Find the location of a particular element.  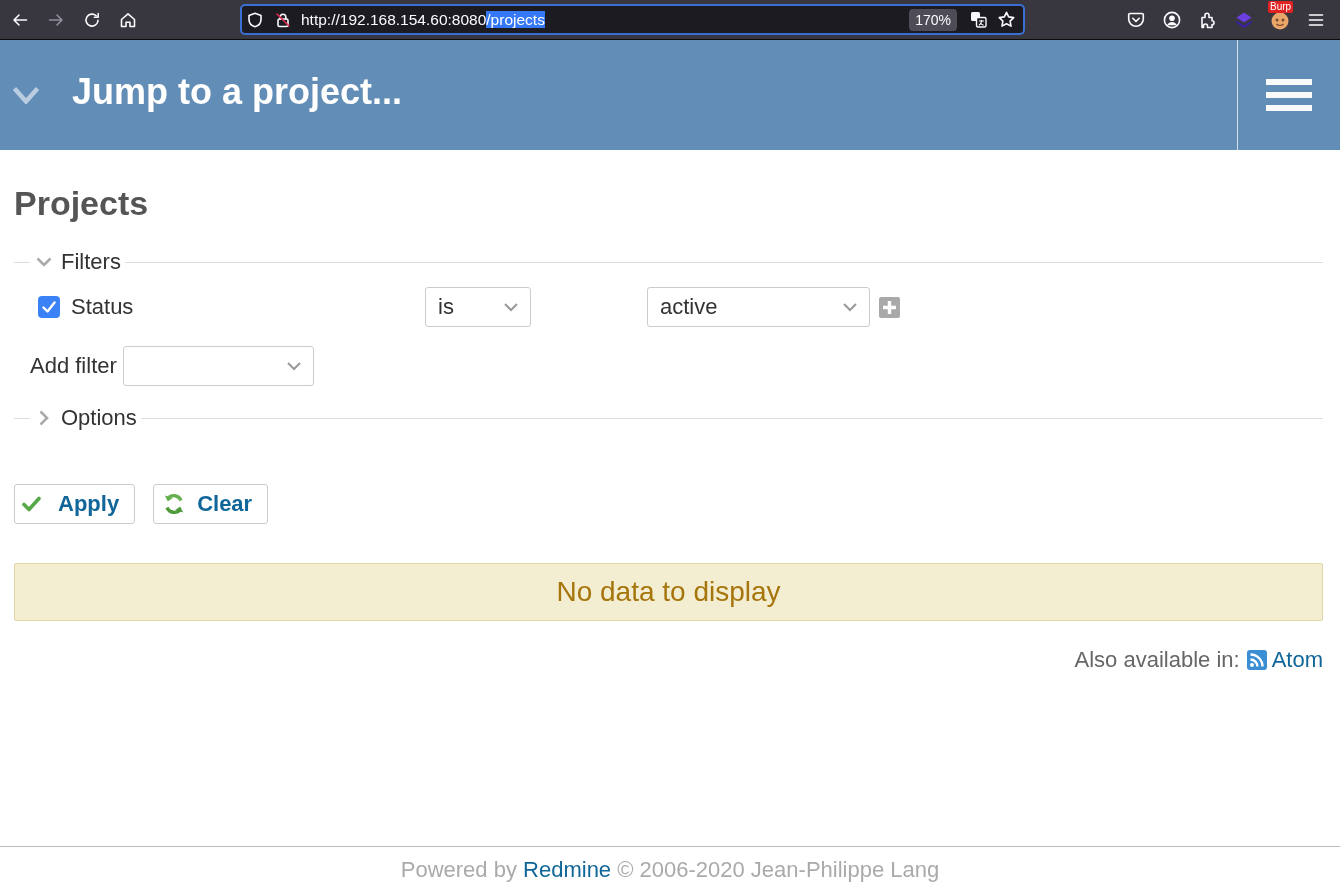

home-icon is located at coordinates (128, 19).